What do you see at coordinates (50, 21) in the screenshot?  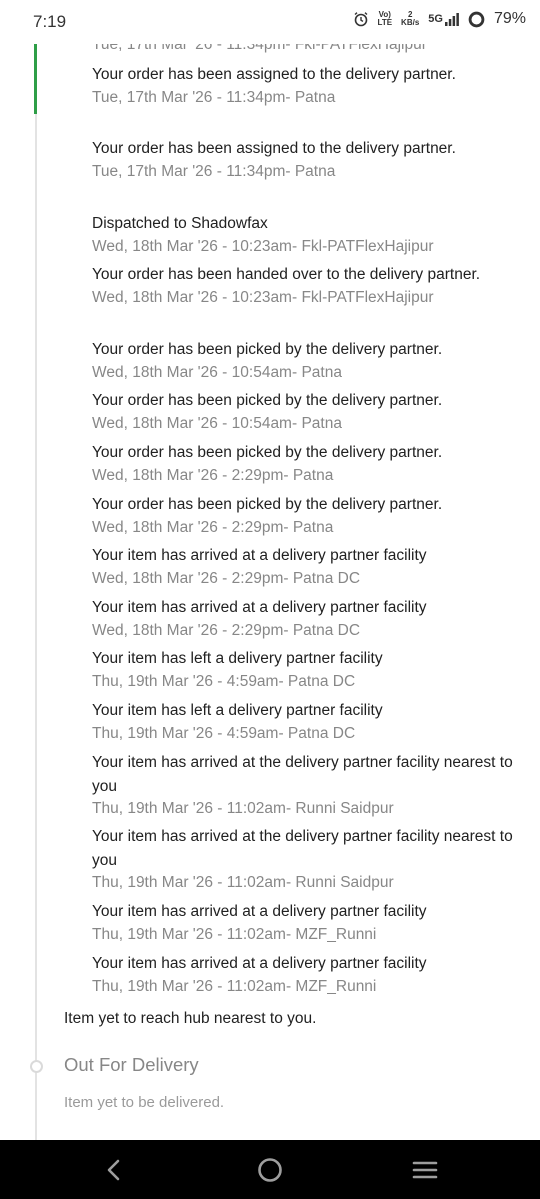 I see `status-time: 7:19` at bounding box center [50, 21].